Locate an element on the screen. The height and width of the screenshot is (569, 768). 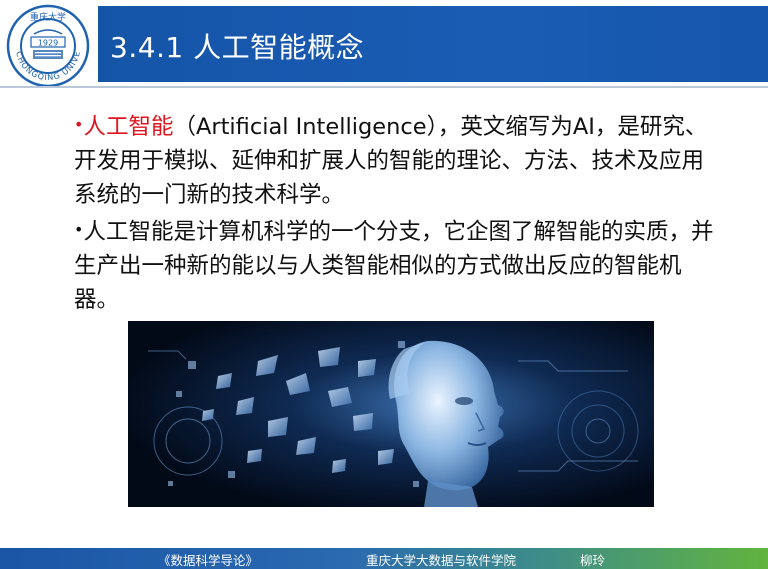
logo-year: 1929 is located at coordinates (48, 43).